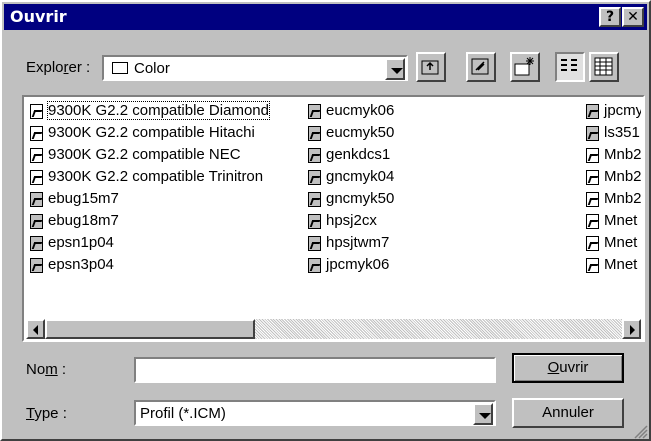 The image size is (651, 441). Describe the element at coordinates (622, 110) in the screenshot. I see `file-name: jpcmy` at that location.